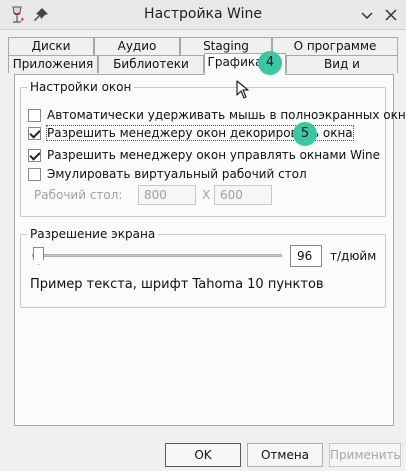  I want to click on apply-button: Применить, so click(365, 455).